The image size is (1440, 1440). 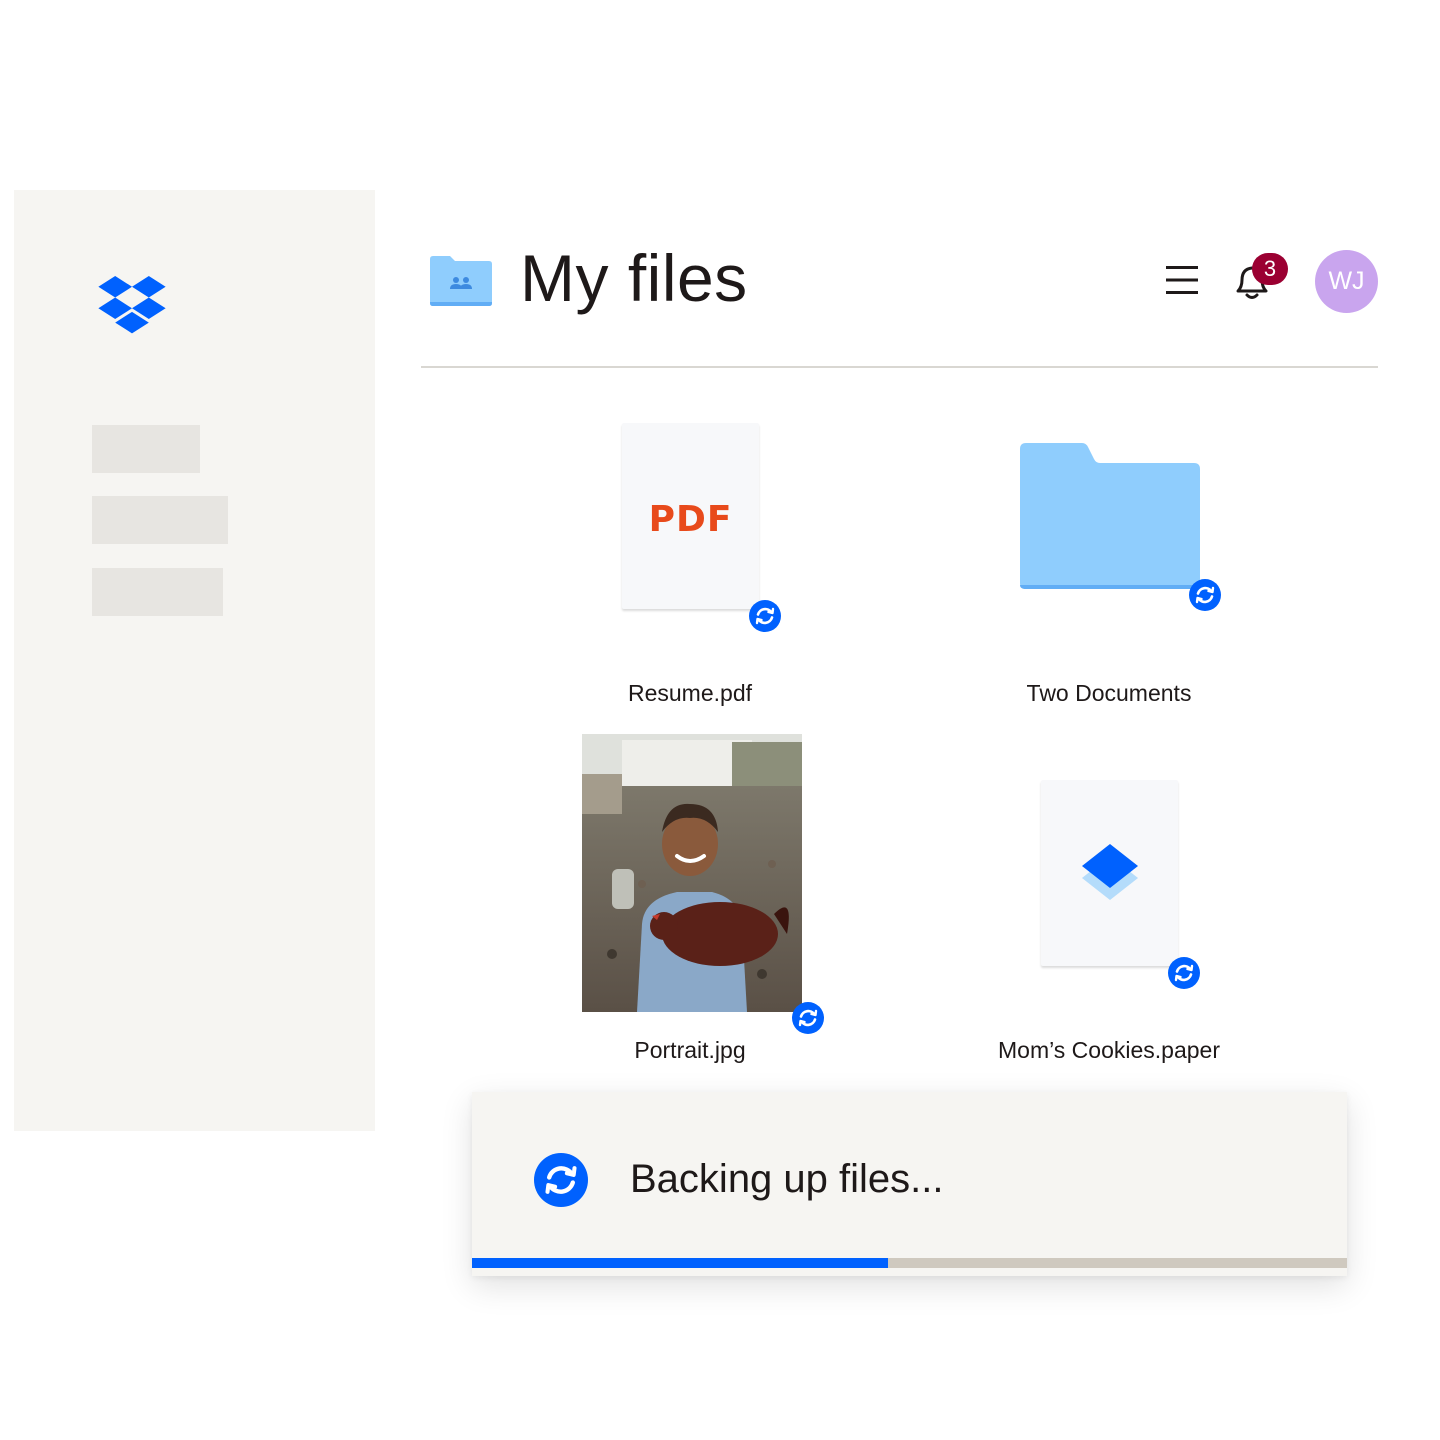 I want to click on pdf-file-icon: PDF, so click(x=690, y=516).